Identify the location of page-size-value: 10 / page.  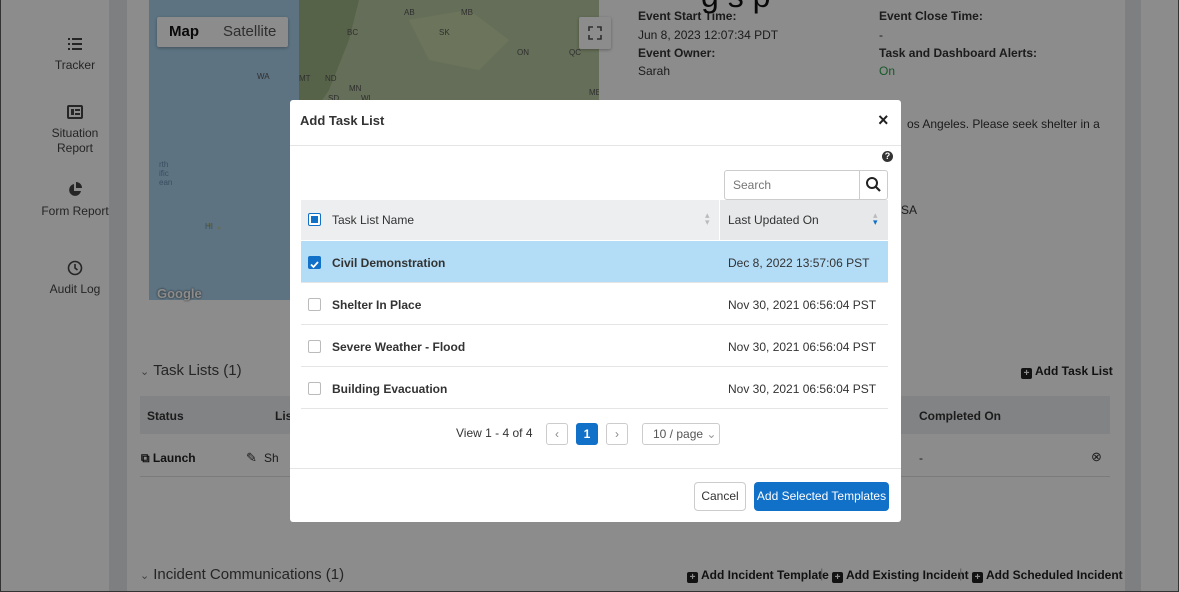
(678, 434).